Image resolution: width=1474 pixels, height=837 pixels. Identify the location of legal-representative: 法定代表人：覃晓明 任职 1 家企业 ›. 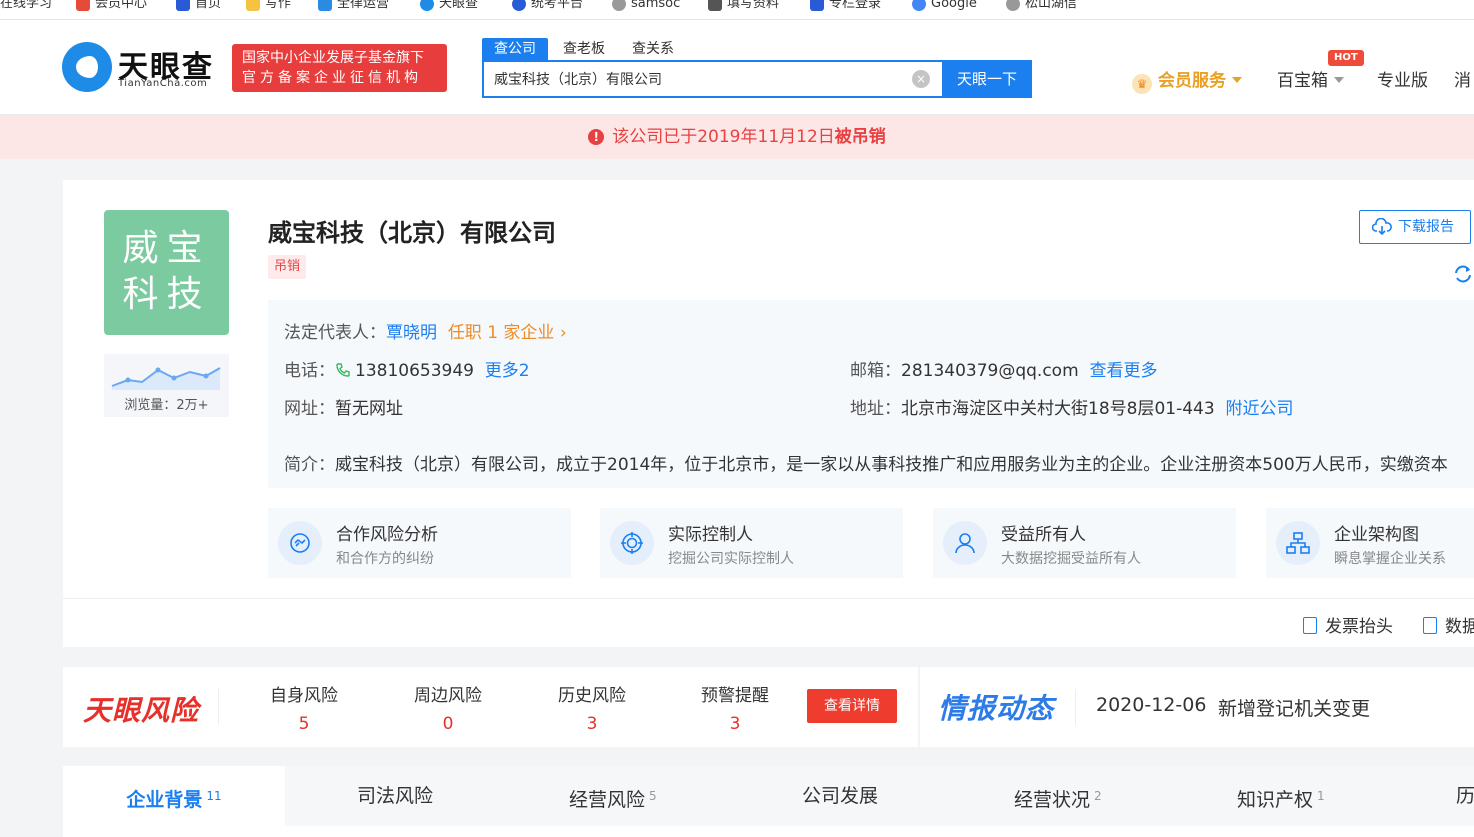
(425, 333).